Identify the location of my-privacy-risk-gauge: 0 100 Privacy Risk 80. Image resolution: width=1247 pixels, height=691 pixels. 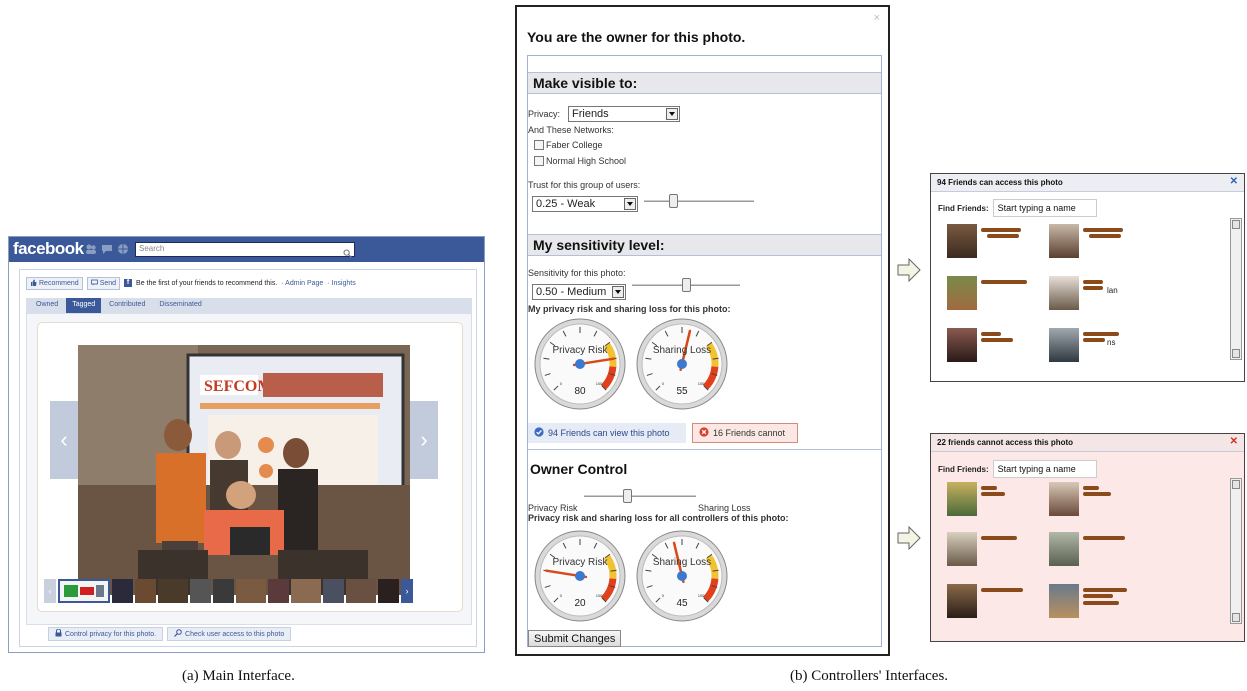
(580, 364).